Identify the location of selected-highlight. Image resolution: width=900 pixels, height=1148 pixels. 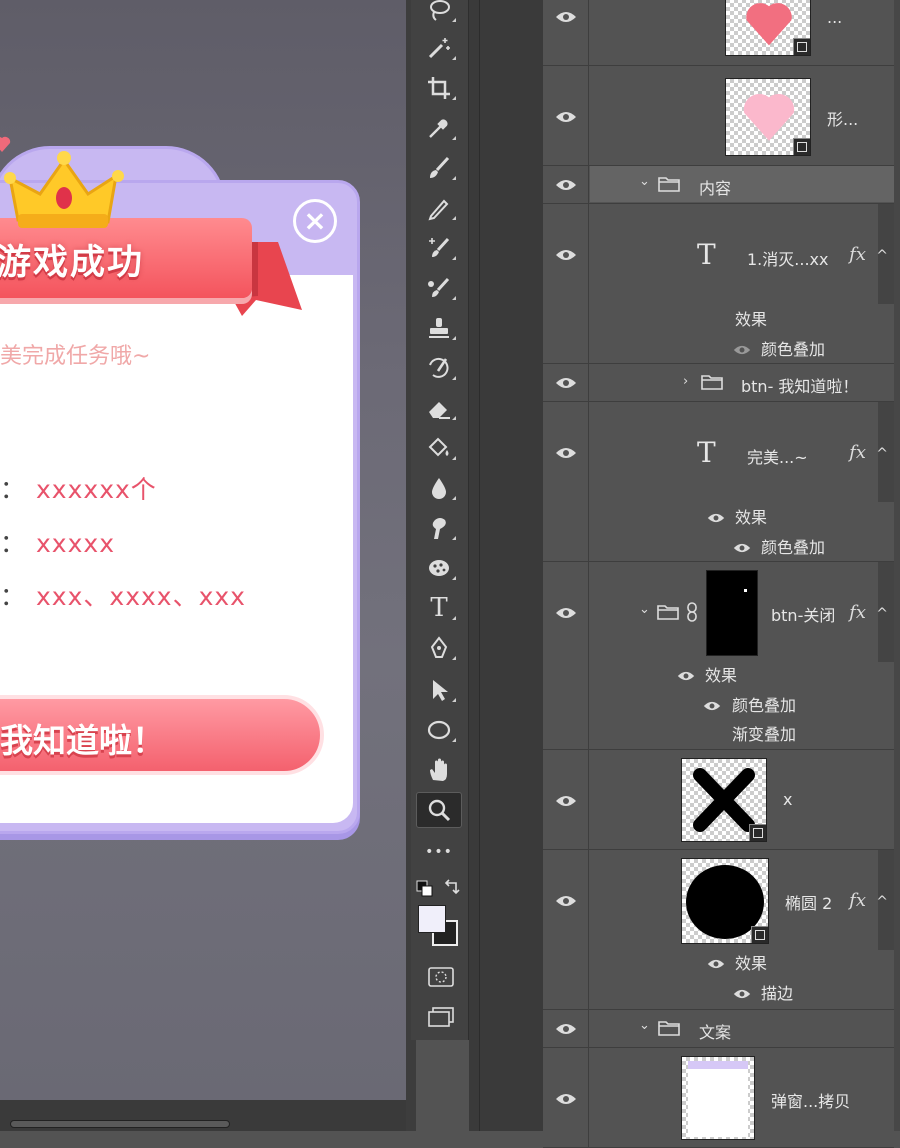
(742, 184).